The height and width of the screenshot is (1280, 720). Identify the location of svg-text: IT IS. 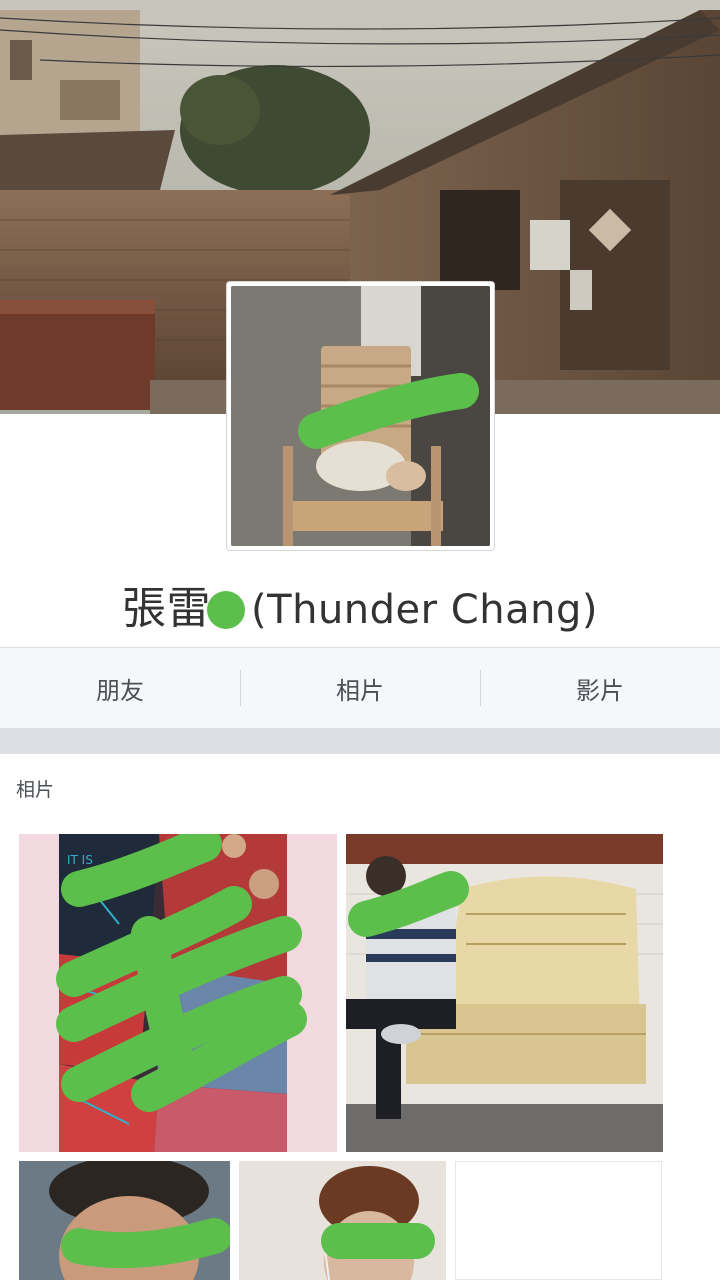
(80, 860).